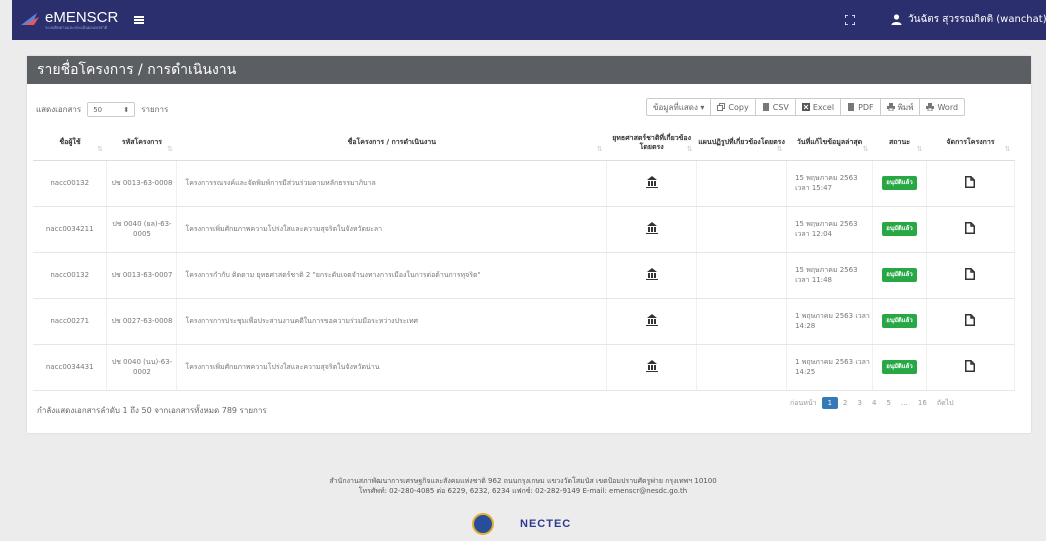 The width and height of the screenshot is (1046, 541). What do you see at coordinates (111, 109) in the screenshot?
I see `page-size-select: 50 ⬍` at bounding box center [111, 109].